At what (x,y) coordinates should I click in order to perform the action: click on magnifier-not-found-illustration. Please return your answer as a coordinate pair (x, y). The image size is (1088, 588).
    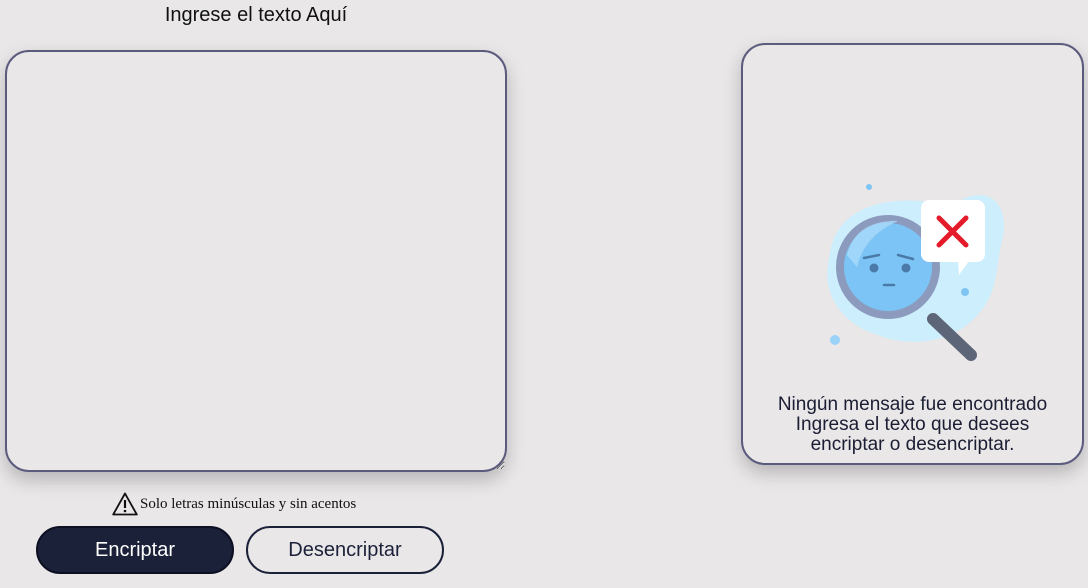
    Looking at the image, I should click on (916, 272).